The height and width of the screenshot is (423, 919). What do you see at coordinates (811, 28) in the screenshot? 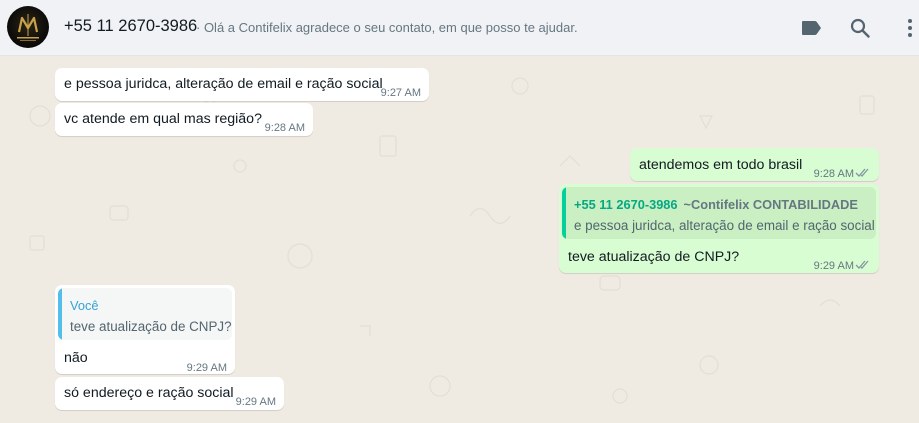
I see `label-icon` at bounding box center [811, 28].